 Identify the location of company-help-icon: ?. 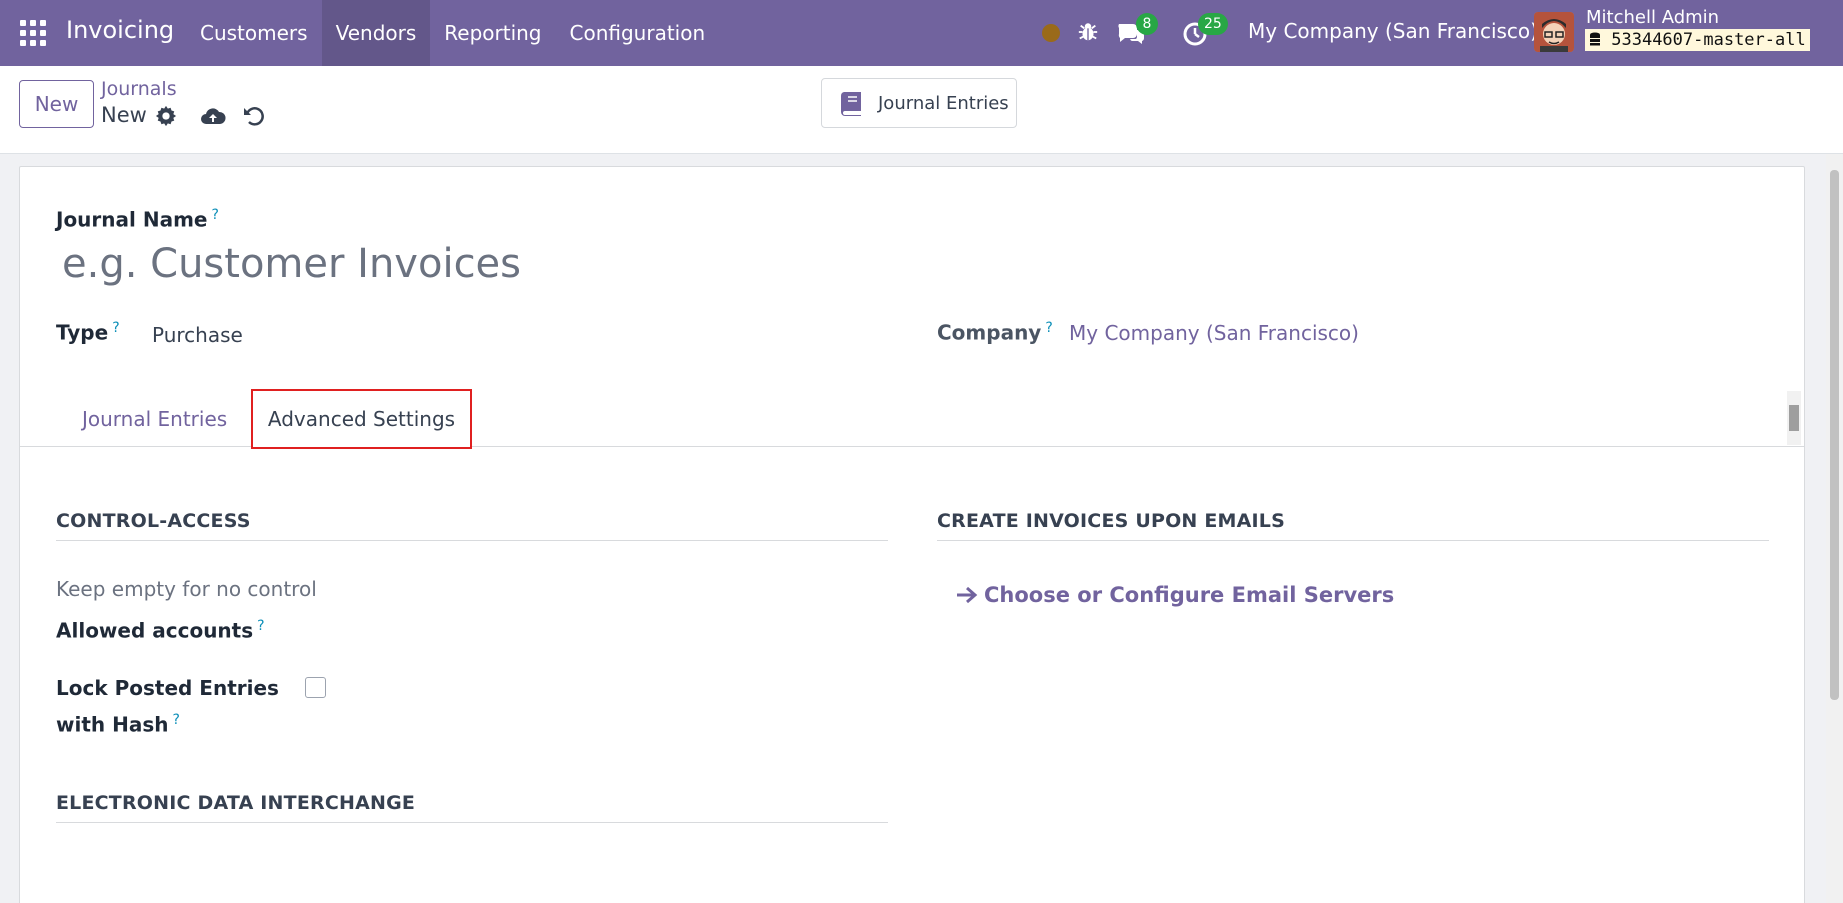
(1048, 328).